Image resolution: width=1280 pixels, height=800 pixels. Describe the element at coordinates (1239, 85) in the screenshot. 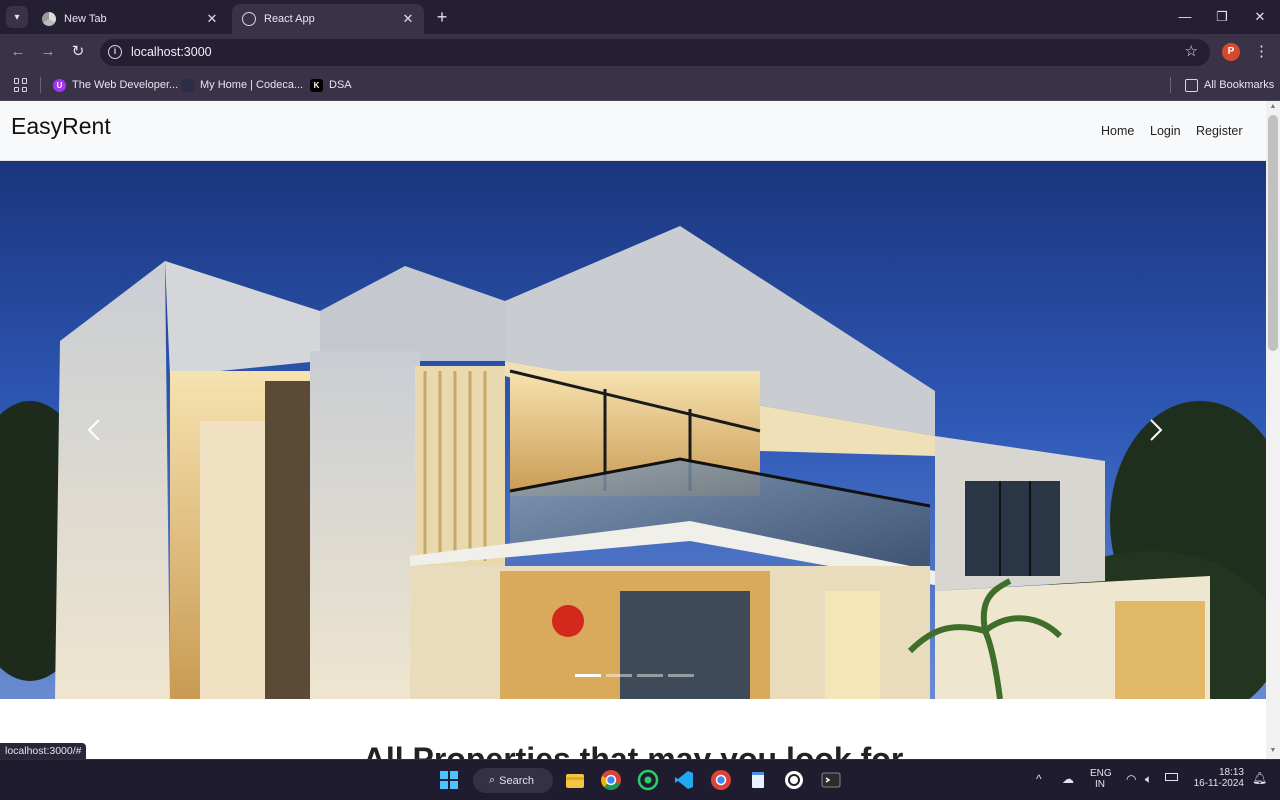

I see `all-bookmarks-label: All Bookmarks` at that location.